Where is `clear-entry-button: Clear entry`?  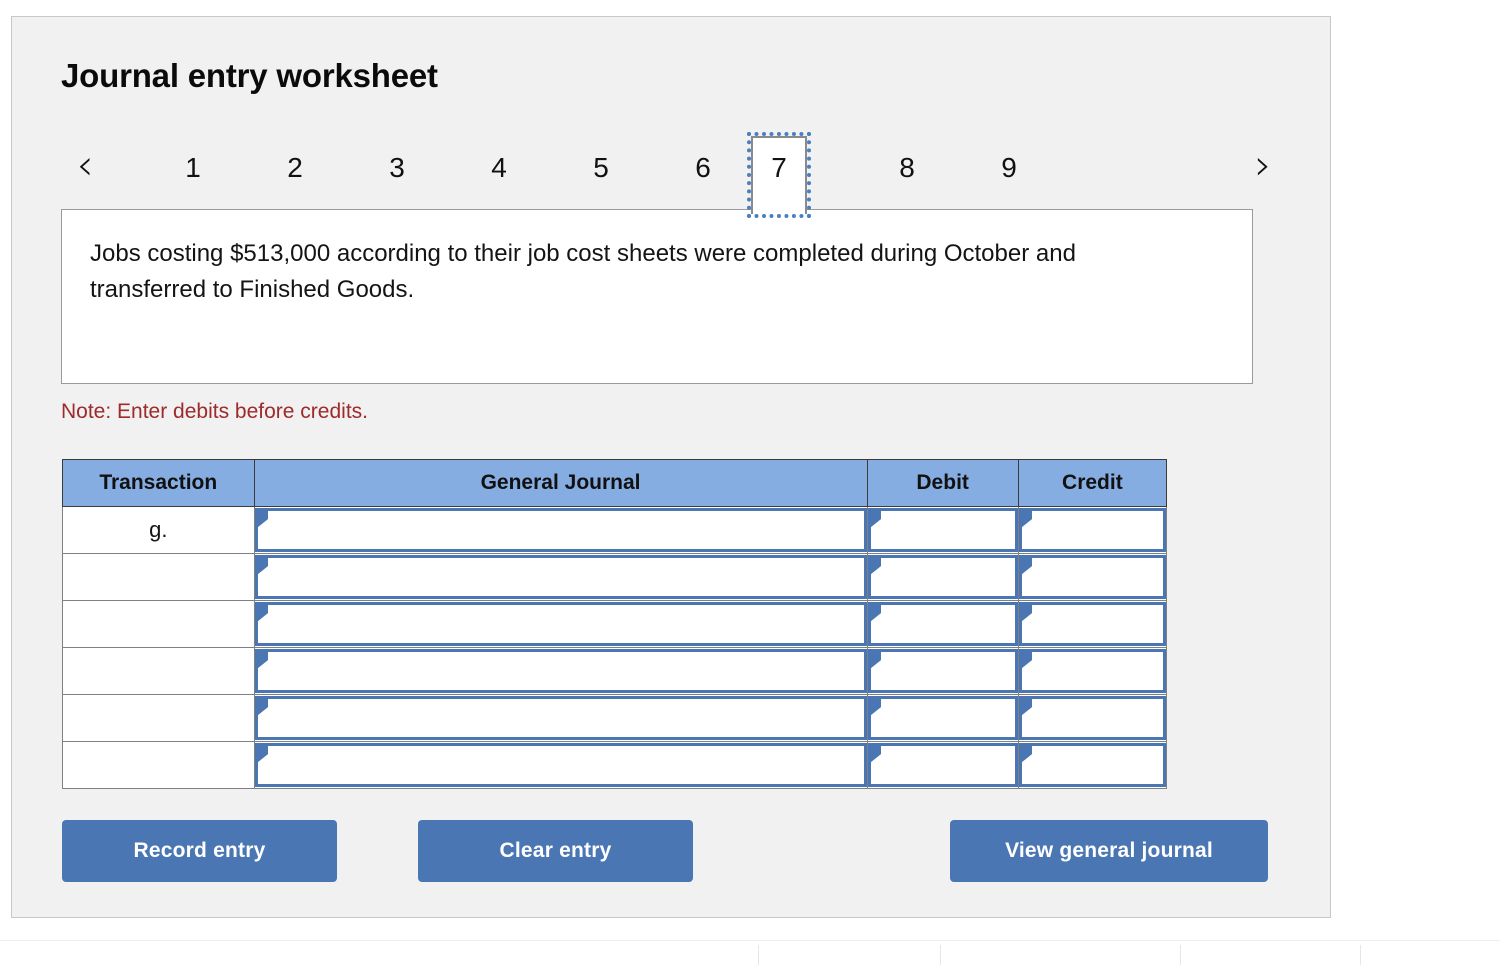
clear-entry-button: Clear entry is located at coordinates (555, 851).